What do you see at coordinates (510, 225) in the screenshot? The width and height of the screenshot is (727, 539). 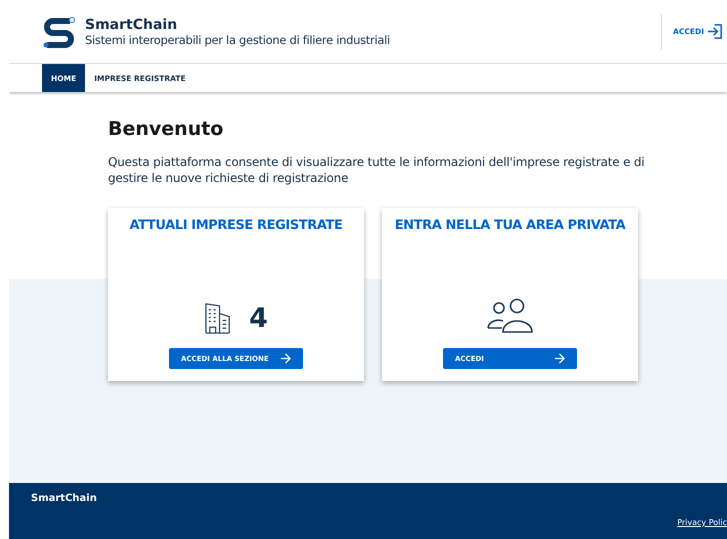 I see `card-title: ENTRA NELLA TUA AREA PRIVATA` at bounding box center [510, 225].